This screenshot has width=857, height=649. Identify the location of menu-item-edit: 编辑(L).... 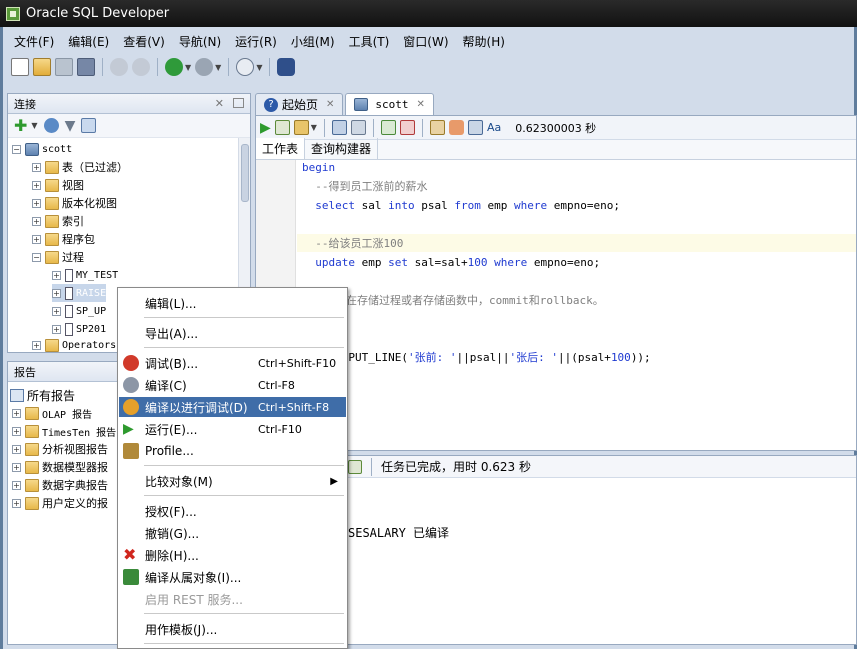
(232, 303).